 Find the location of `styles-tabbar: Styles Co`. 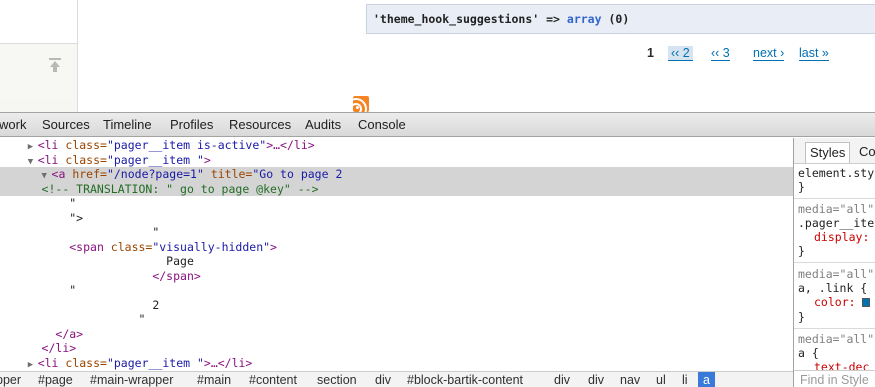

styles-tabbar: Styles Co is located at coordinates (834, 151).